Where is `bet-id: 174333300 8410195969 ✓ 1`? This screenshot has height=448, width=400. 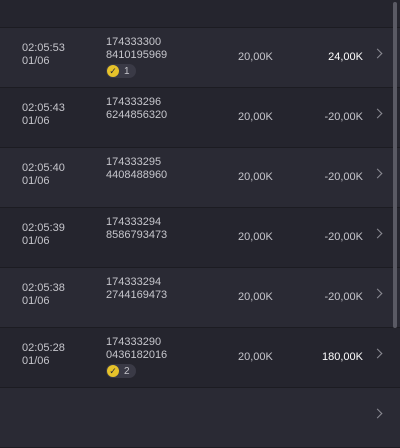 bet-id: 174333300 8410195969 ✓ 1 is located at coordinates (136, 57).